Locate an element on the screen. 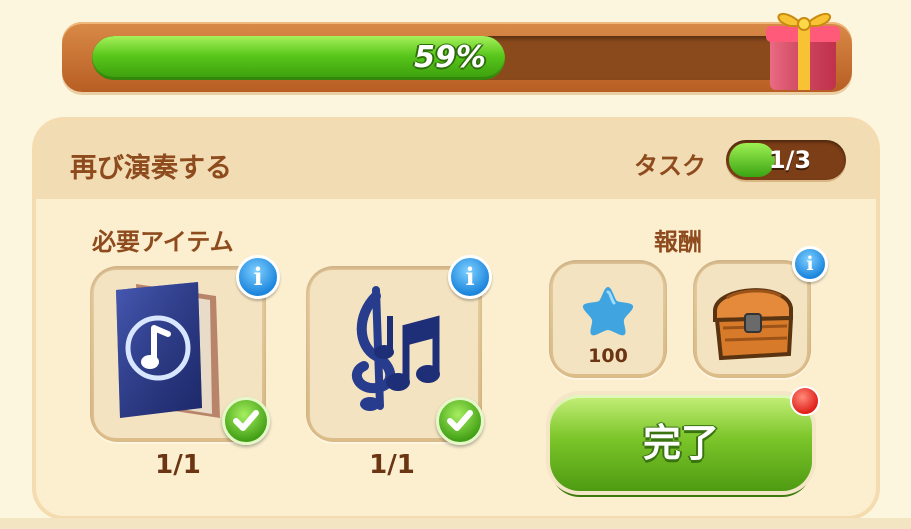 This screenshot has height=529, width=911. treasure-chest-icon is located at coordinates (753, 324).